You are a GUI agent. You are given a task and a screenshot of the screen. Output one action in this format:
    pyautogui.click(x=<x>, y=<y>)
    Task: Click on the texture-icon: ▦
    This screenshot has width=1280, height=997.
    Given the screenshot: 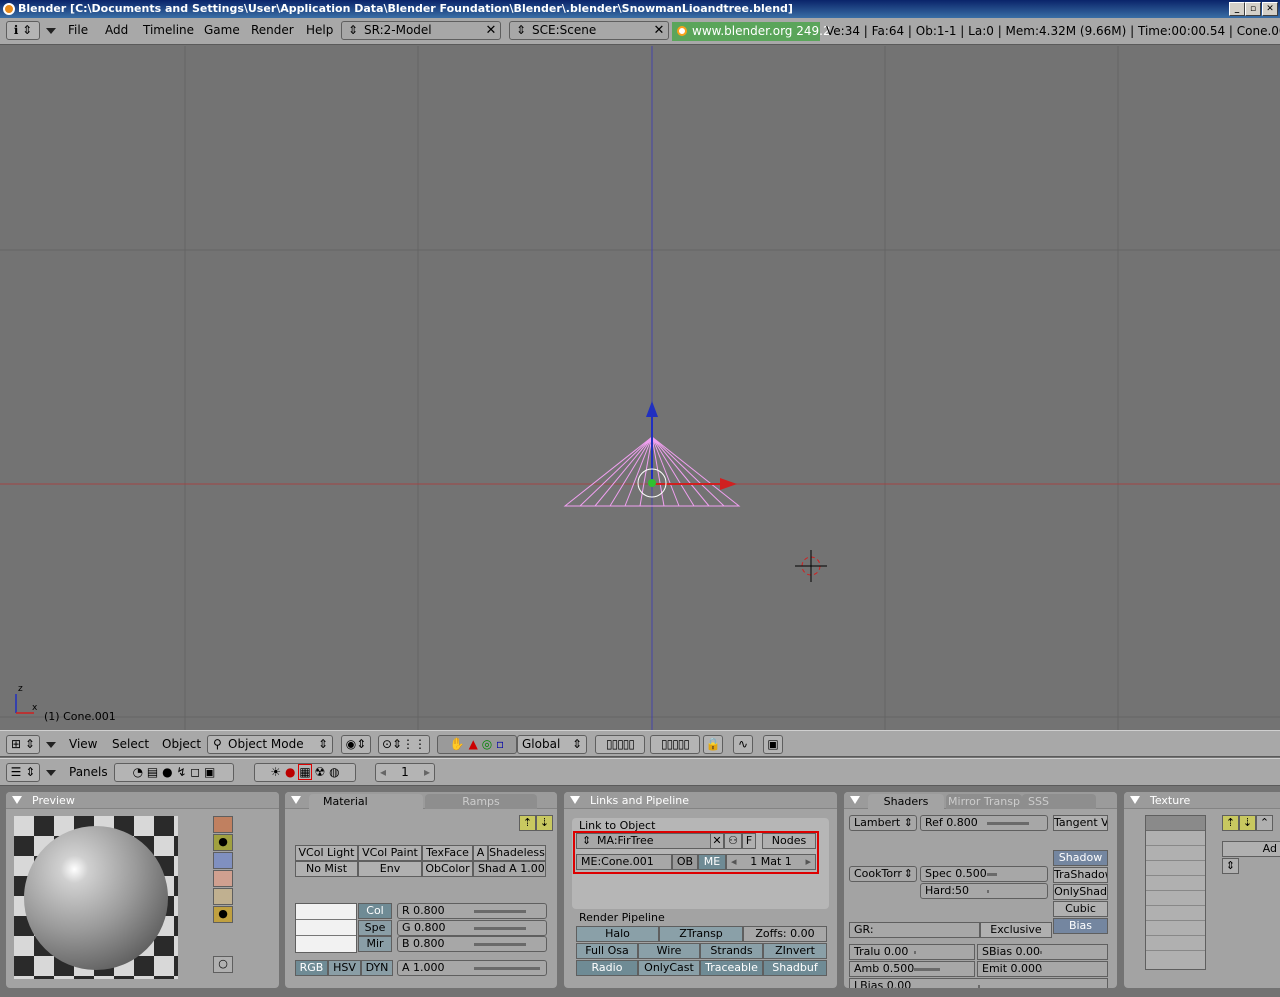 What is the action you would take?
    pyautogui.click(x=305, y=772)
    